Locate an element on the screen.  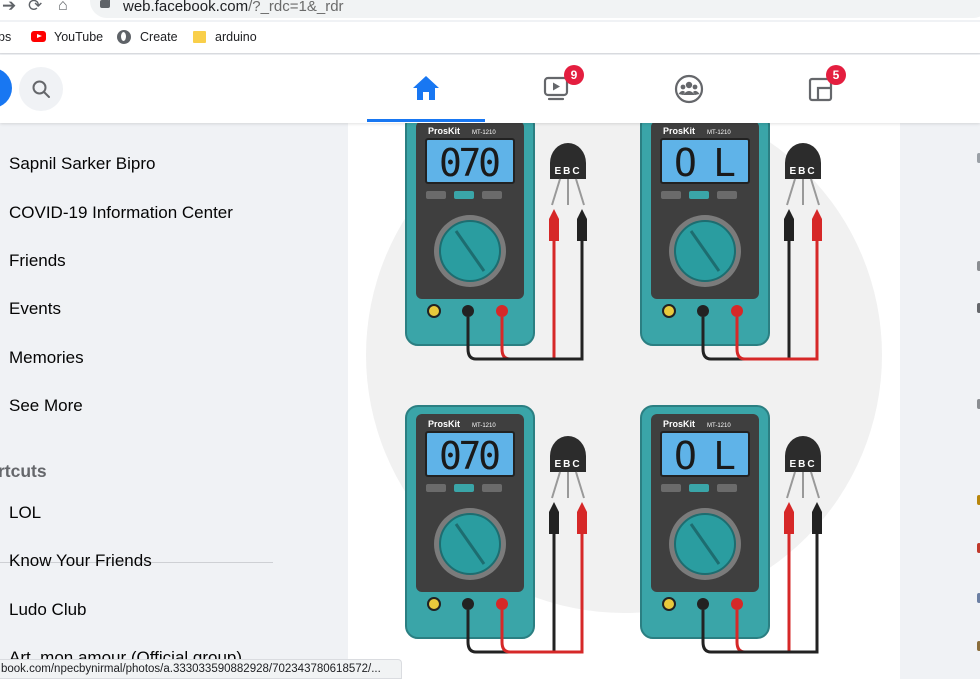
reload-icon: ⟳ is located at coordinates (35, 8).